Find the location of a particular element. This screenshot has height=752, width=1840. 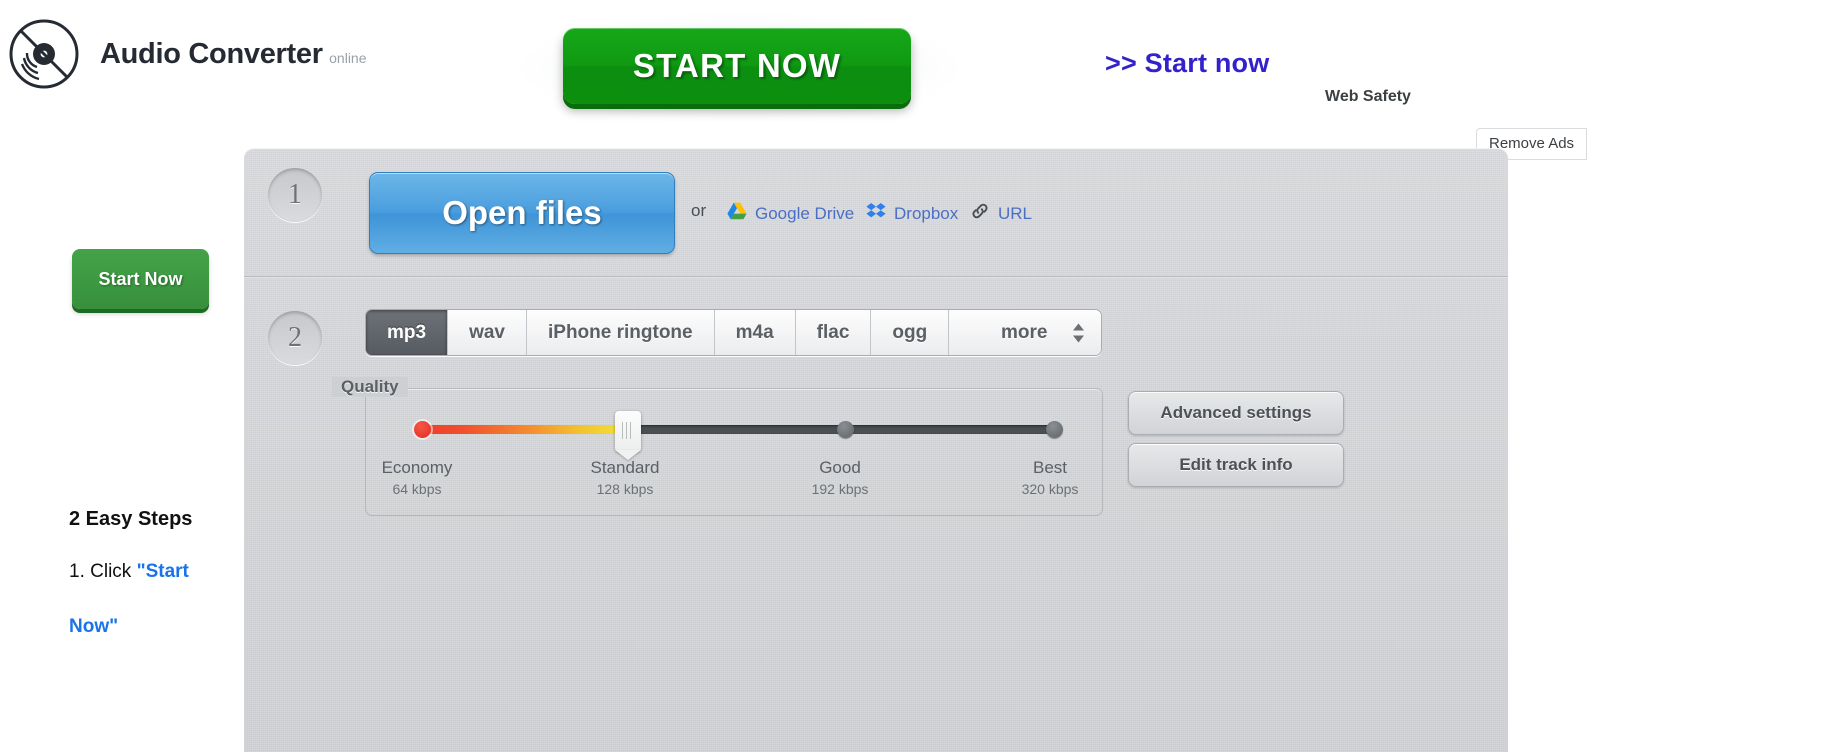

edit-track-info-button: Edit track info is located at coordinates (1236, 465).